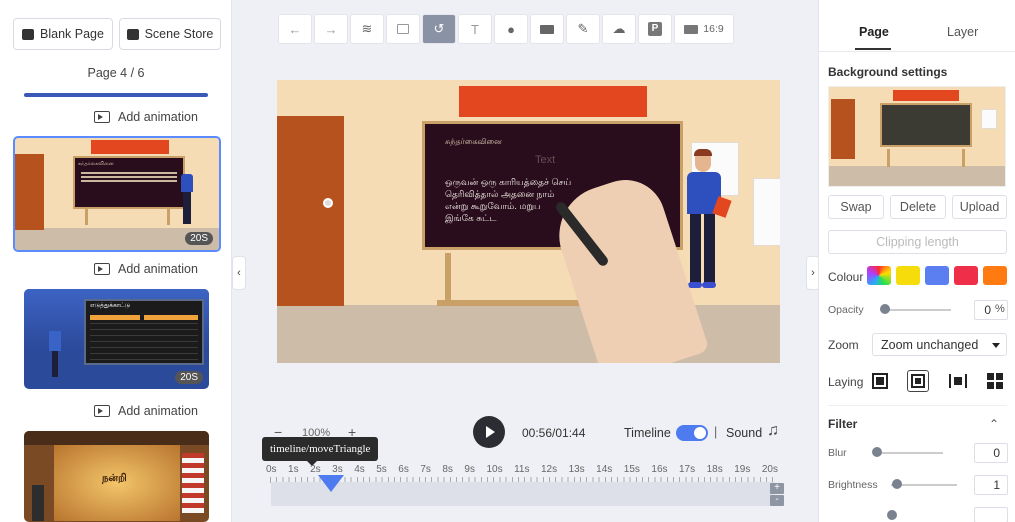 This screenshot has width=1015, height=522. I want to click on p-button: P, so click(655, 29).